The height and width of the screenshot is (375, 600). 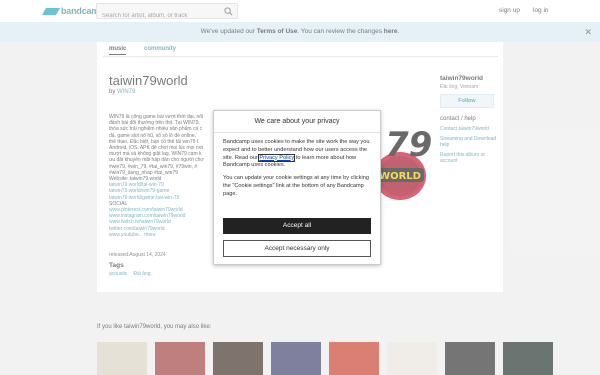 What do you see at coordinates (297, 248) in the screenshot?
I see `accept-necessary-button: Accept necessary only` at bounding box center [297, 248].